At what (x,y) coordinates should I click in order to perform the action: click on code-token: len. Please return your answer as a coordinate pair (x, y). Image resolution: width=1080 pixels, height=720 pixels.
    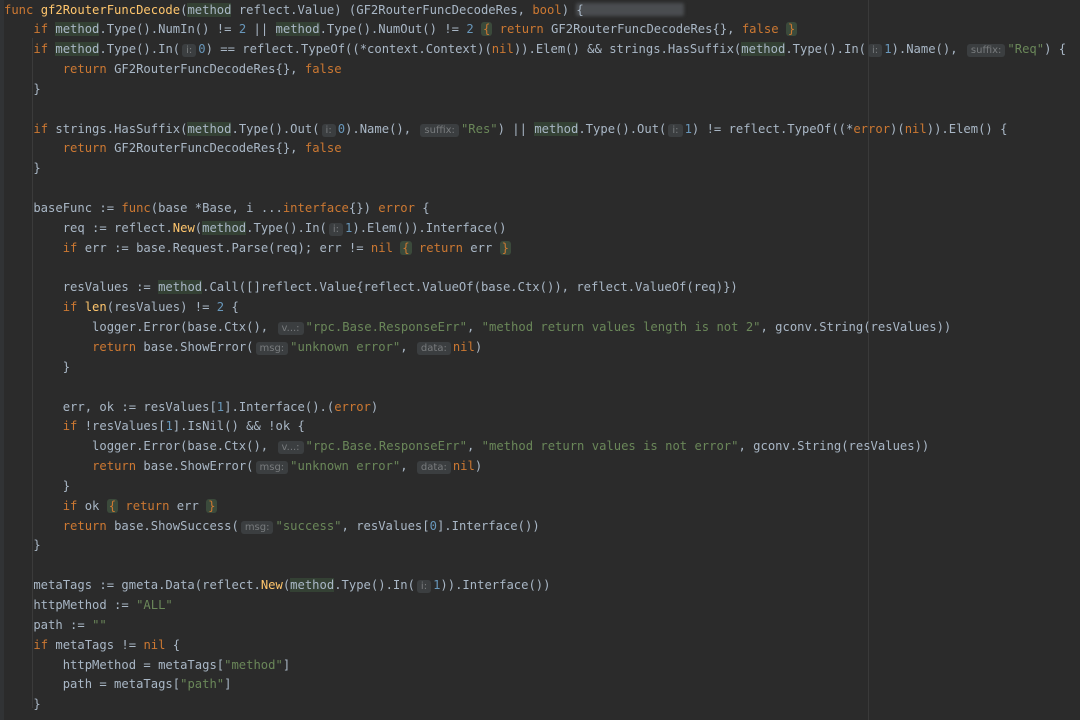
    Looking at the image, I should click on (95, 307).